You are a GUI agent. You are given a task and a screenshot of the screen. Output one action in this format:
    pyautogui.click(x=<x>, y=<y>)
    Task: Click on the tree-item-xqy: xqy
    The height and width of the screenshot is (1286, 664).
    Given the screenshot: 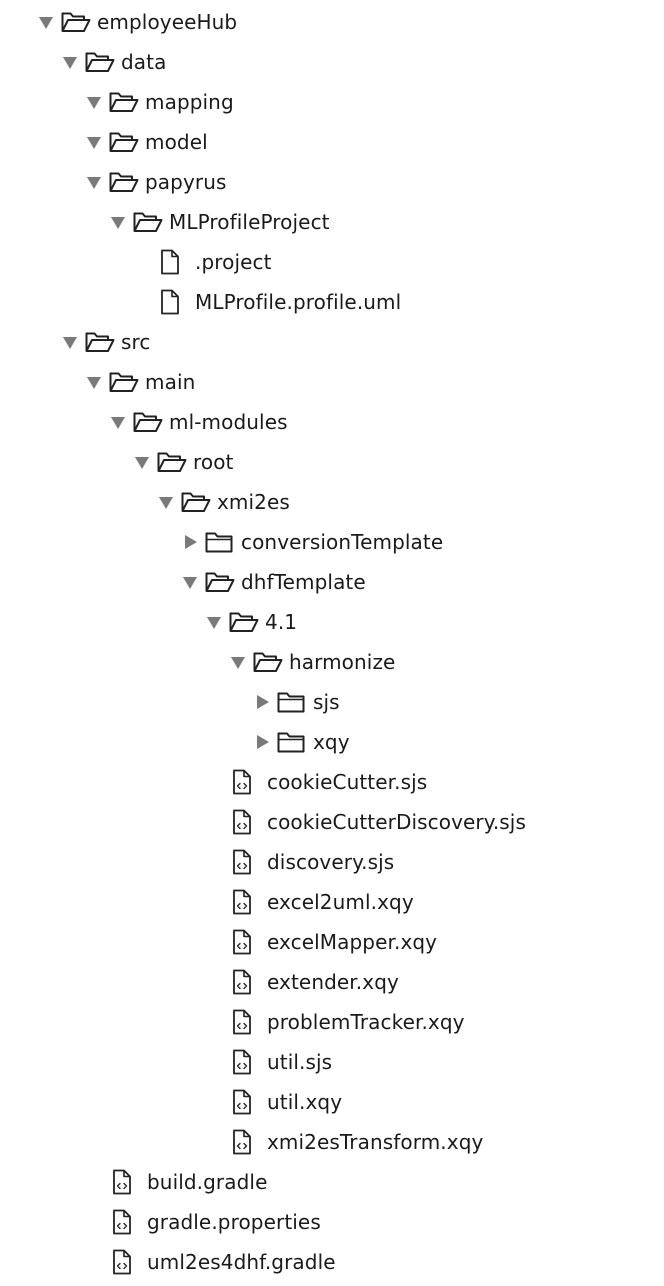 What is the action you would take?
    pyautogui.click(x=332, y=742)
    